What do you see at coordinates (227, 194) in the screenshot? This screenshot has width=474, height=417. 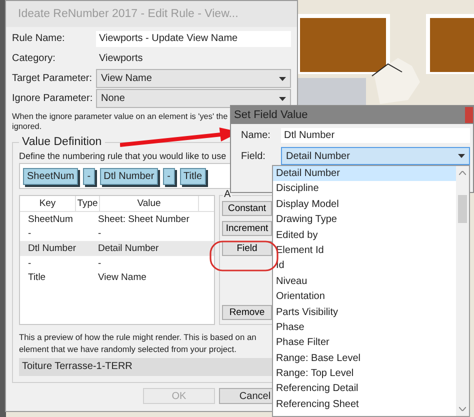 I see `group-title: A` at bounding box center [227, 194].